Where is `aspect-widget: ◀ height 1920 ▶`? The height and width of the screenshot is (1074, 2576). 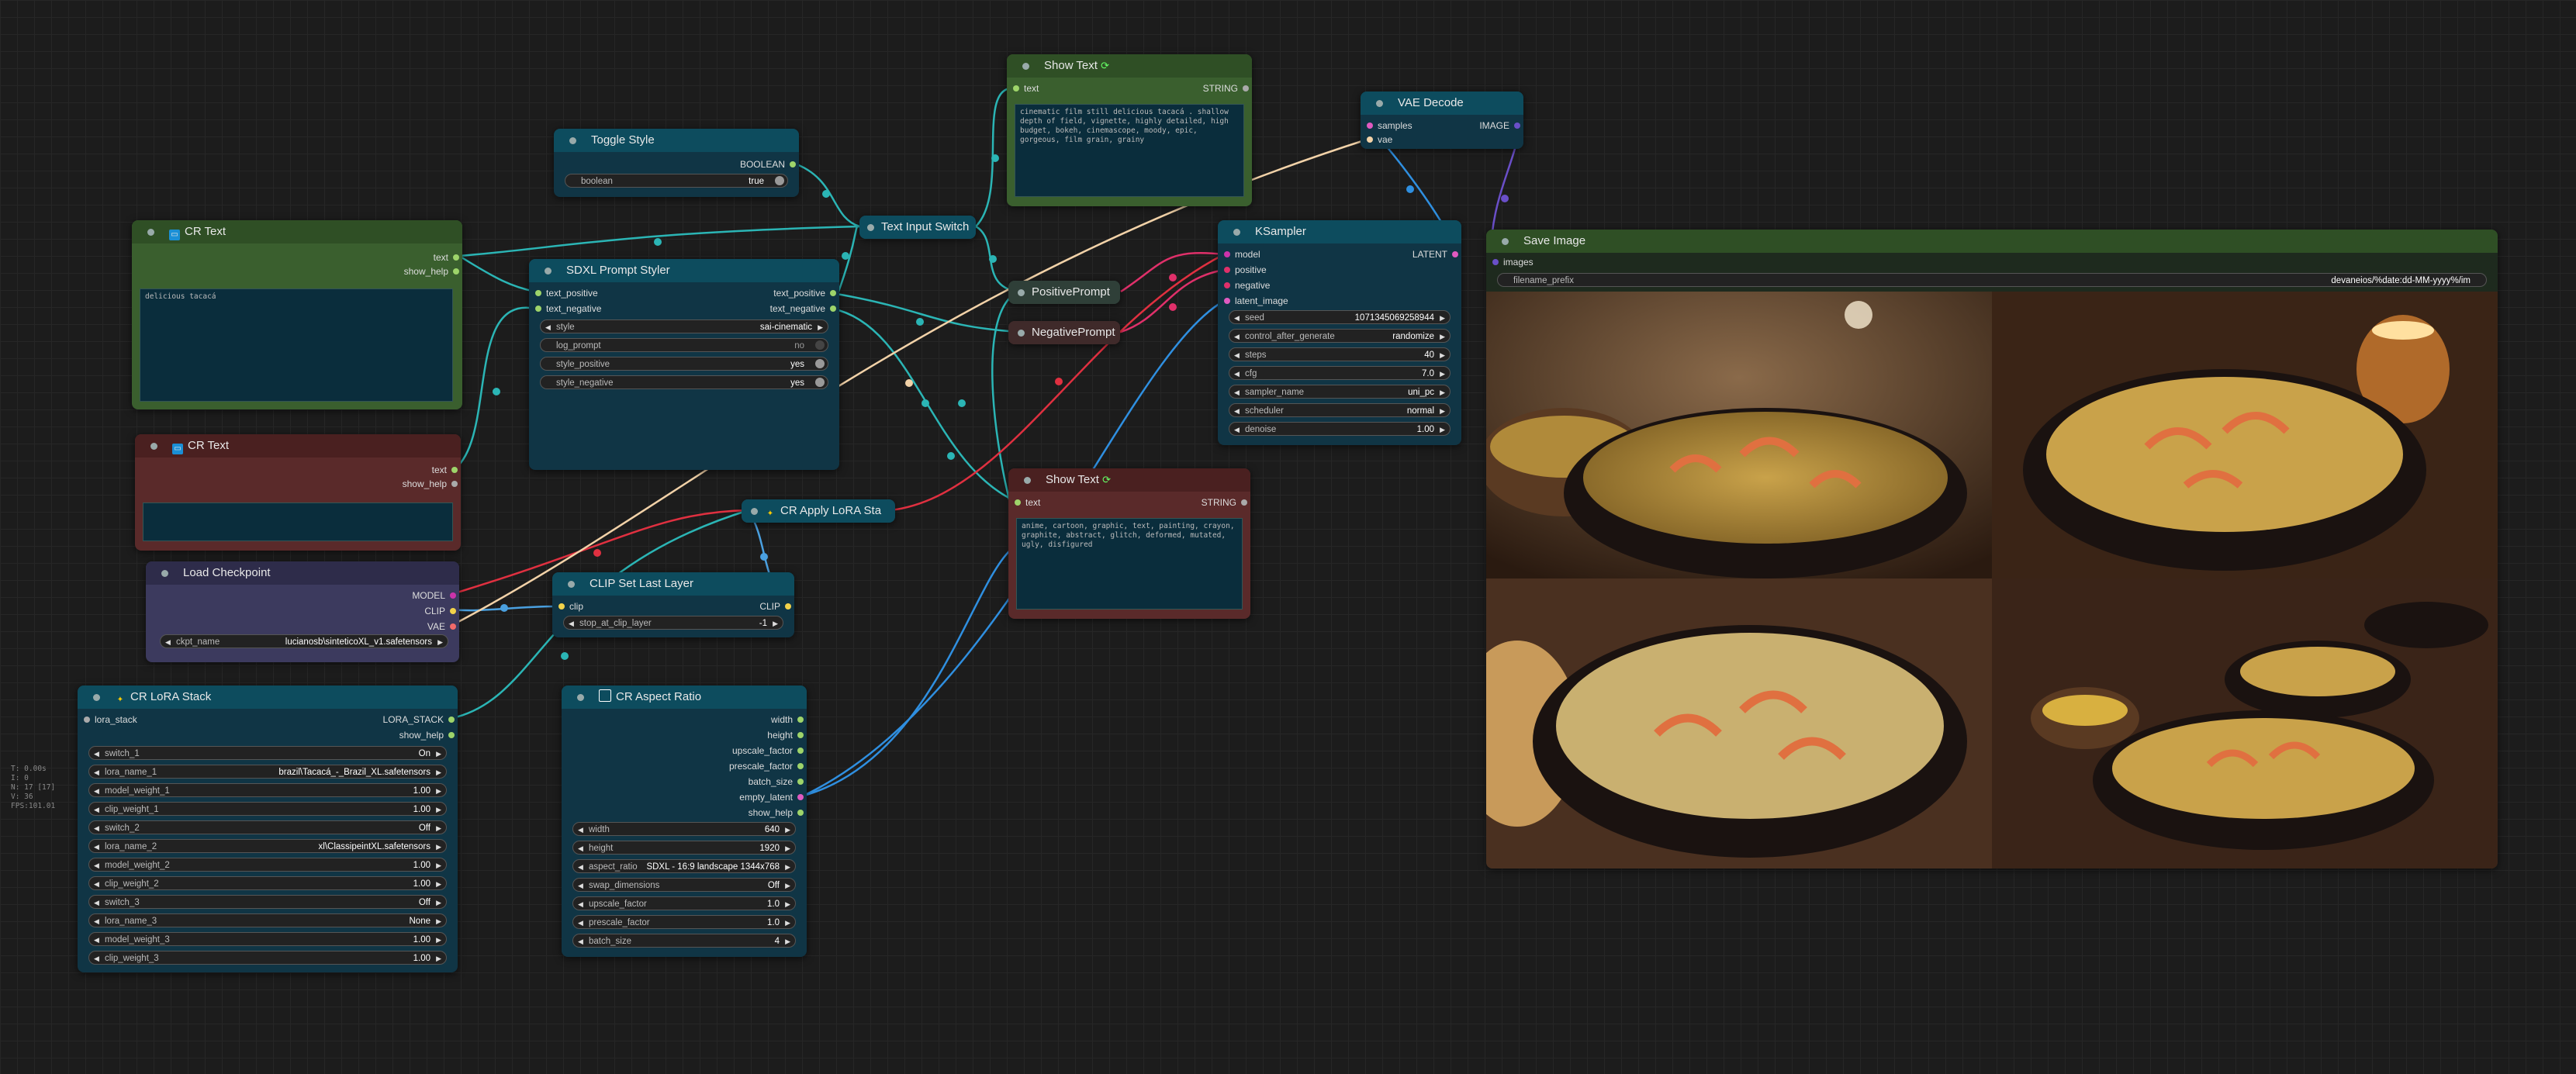 aspect-widget: ◀ height 1920 ▶ is located at coordinates (684, 848).